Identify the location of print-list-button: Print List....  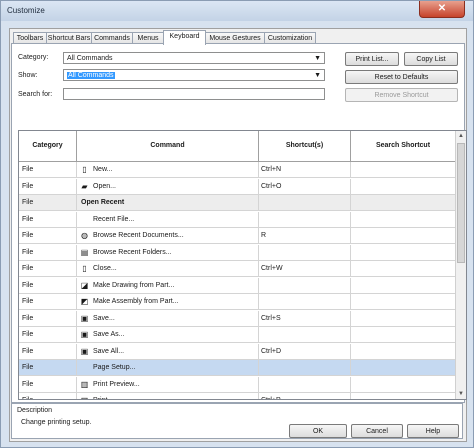
(372, 59).